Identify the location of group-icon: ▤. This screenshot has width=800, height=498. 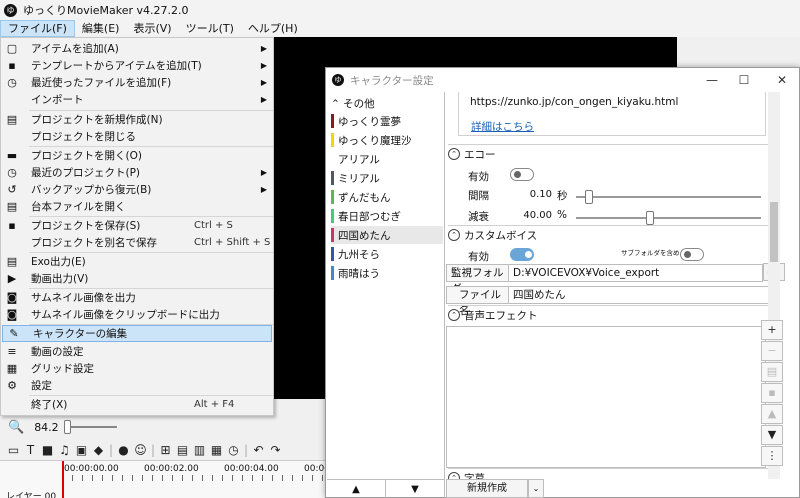
(182, 450).